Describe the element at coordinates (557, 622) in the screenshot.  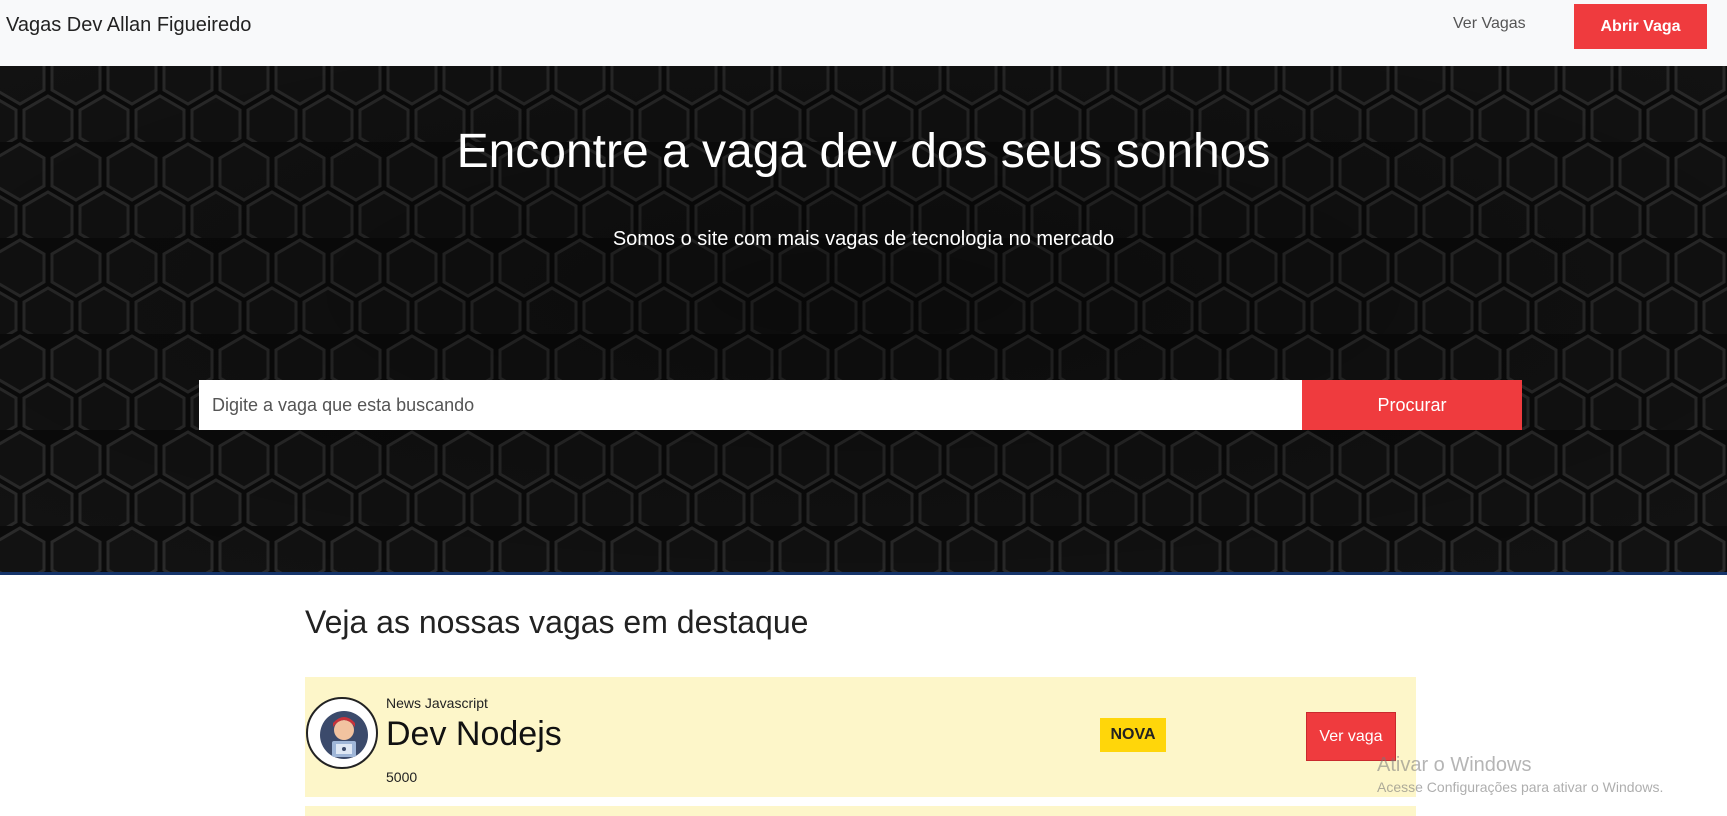
I see `featured-section-title: Veja as nossas vagas em destaque` at that location.